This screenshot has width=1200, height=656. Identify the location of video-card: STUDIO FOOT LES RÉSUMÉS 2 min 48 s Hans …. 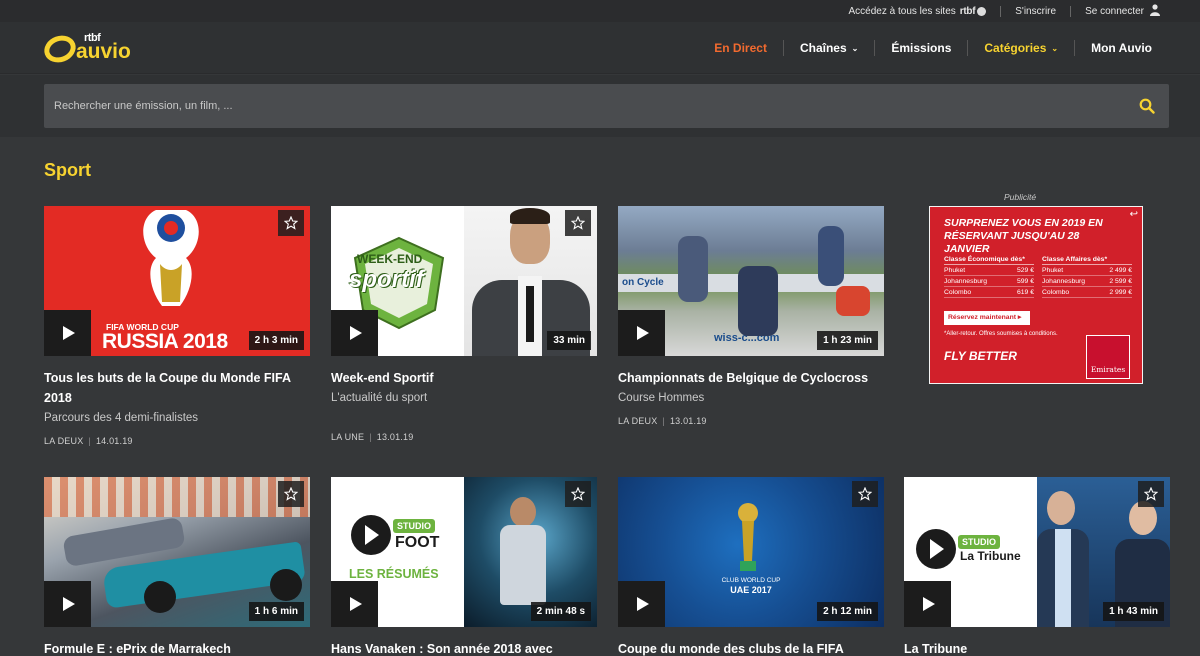
(464, 566).